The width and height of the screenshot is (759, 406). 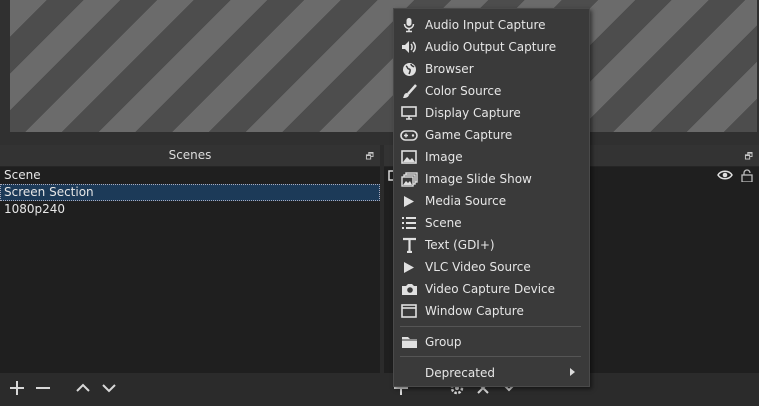 I want to click on menu-item-color-source: Color Source, so click(x=491, y=91).